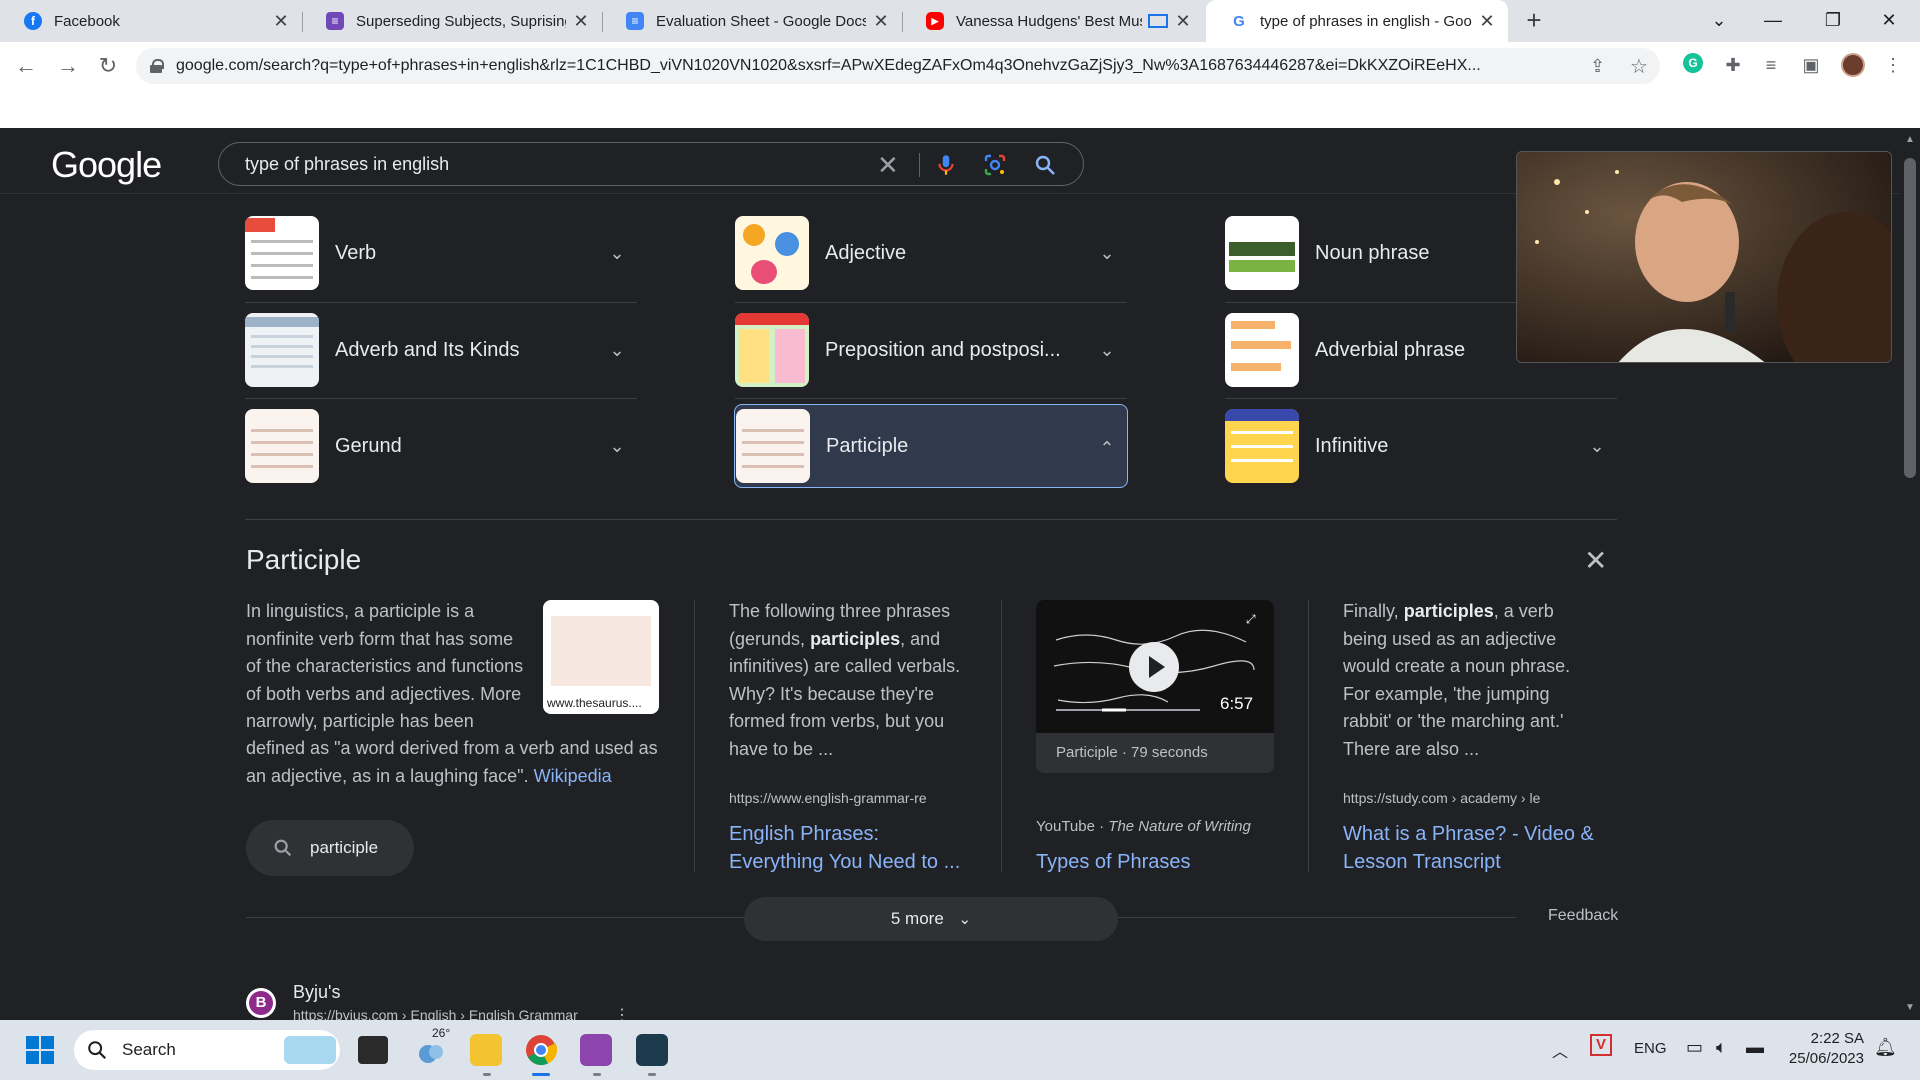  I want to click on topic-adjective: Adjective ⌄, so click(931, 253).